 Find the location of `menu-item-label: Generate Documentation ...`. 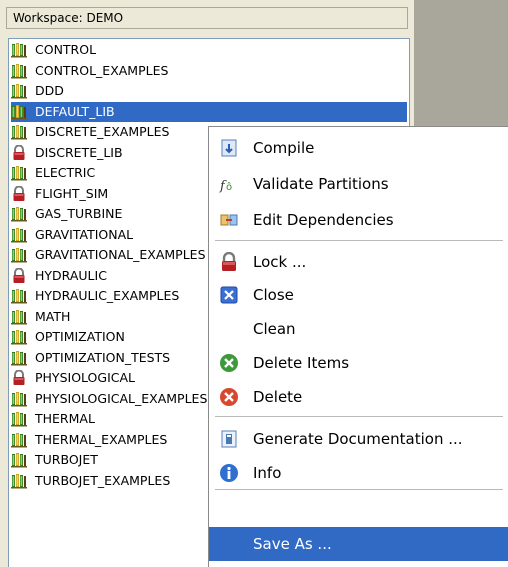

menu-item-label: Generate Documentation ... is located at coordinates (358, 439).